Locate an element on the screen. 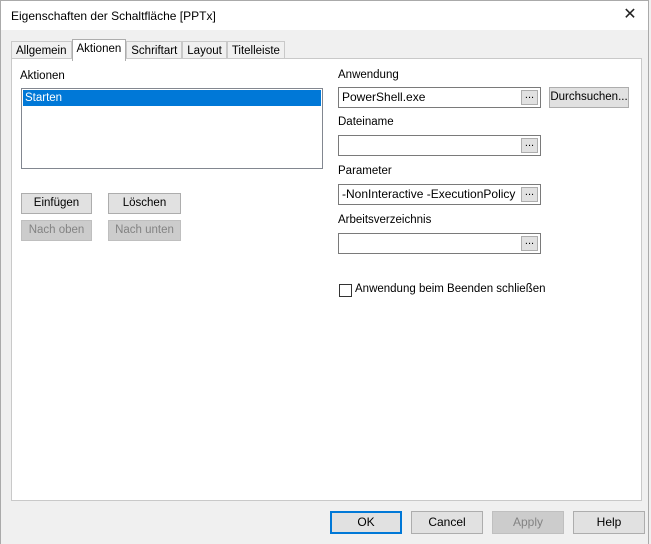 This screenshot has height=544, width=651. apply-button: Apply is located at coordinates (528, 522).